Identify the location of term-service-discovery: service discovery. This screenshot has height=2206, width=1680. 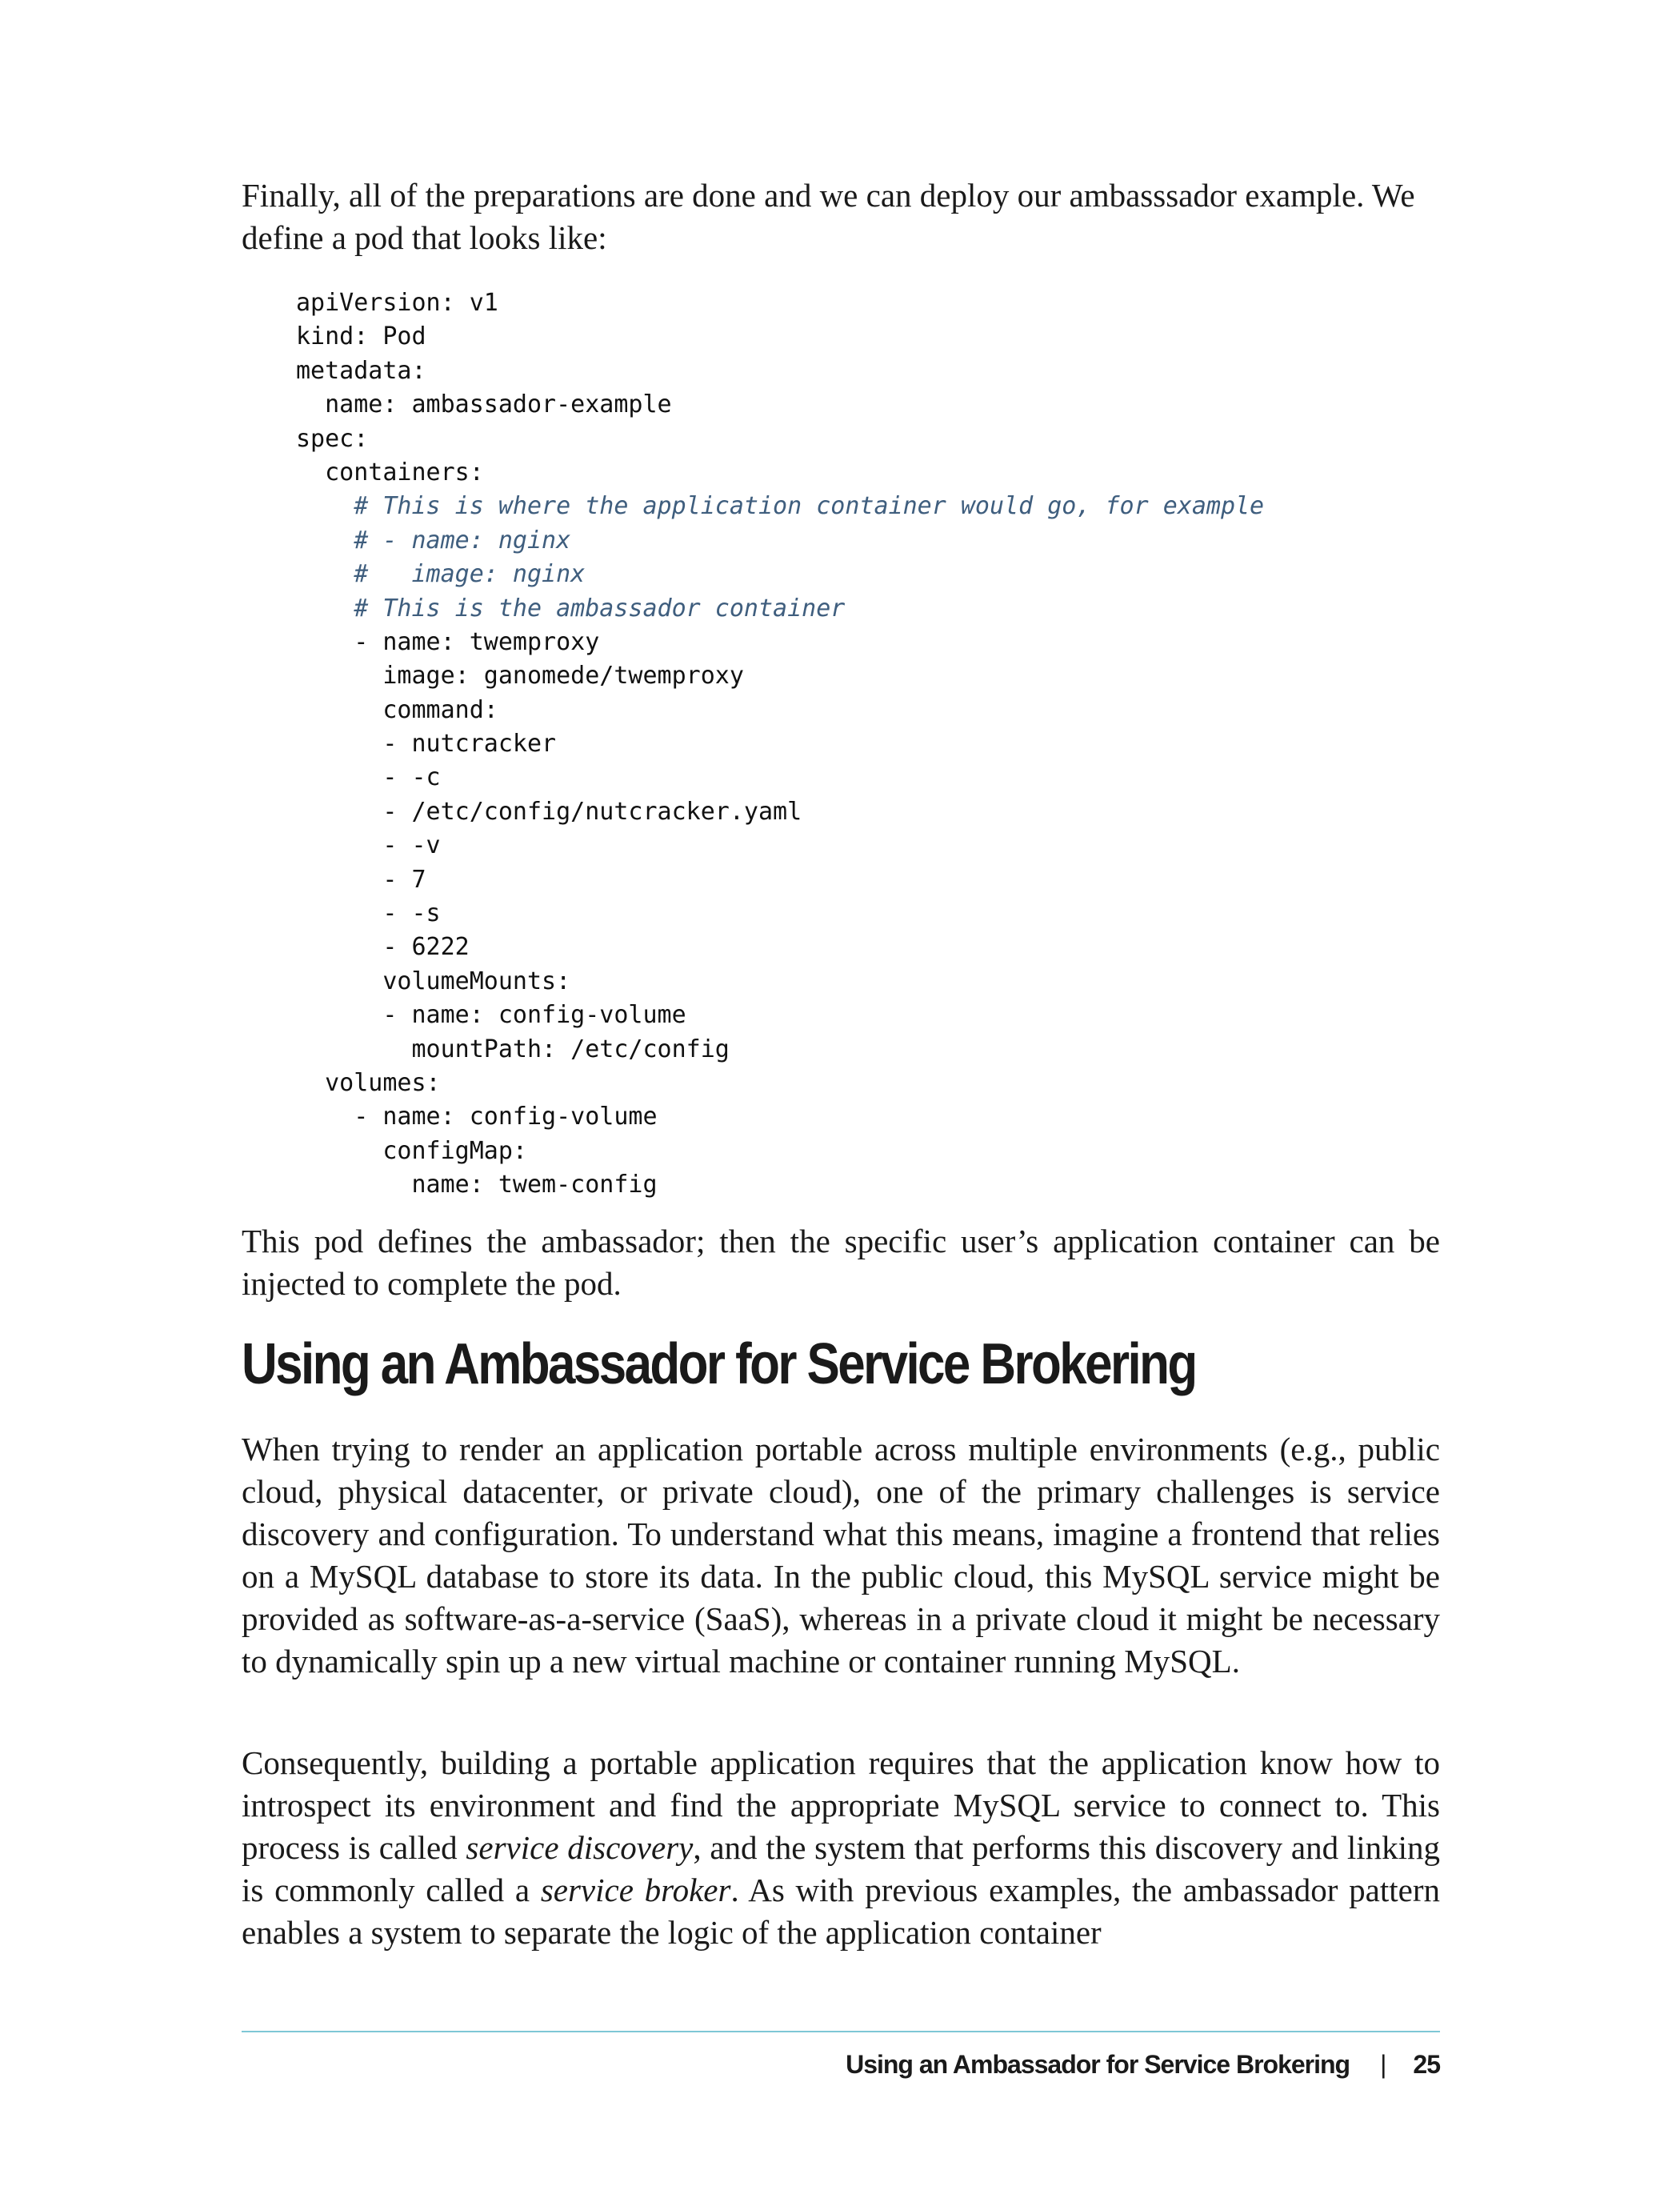
(580, 1848).